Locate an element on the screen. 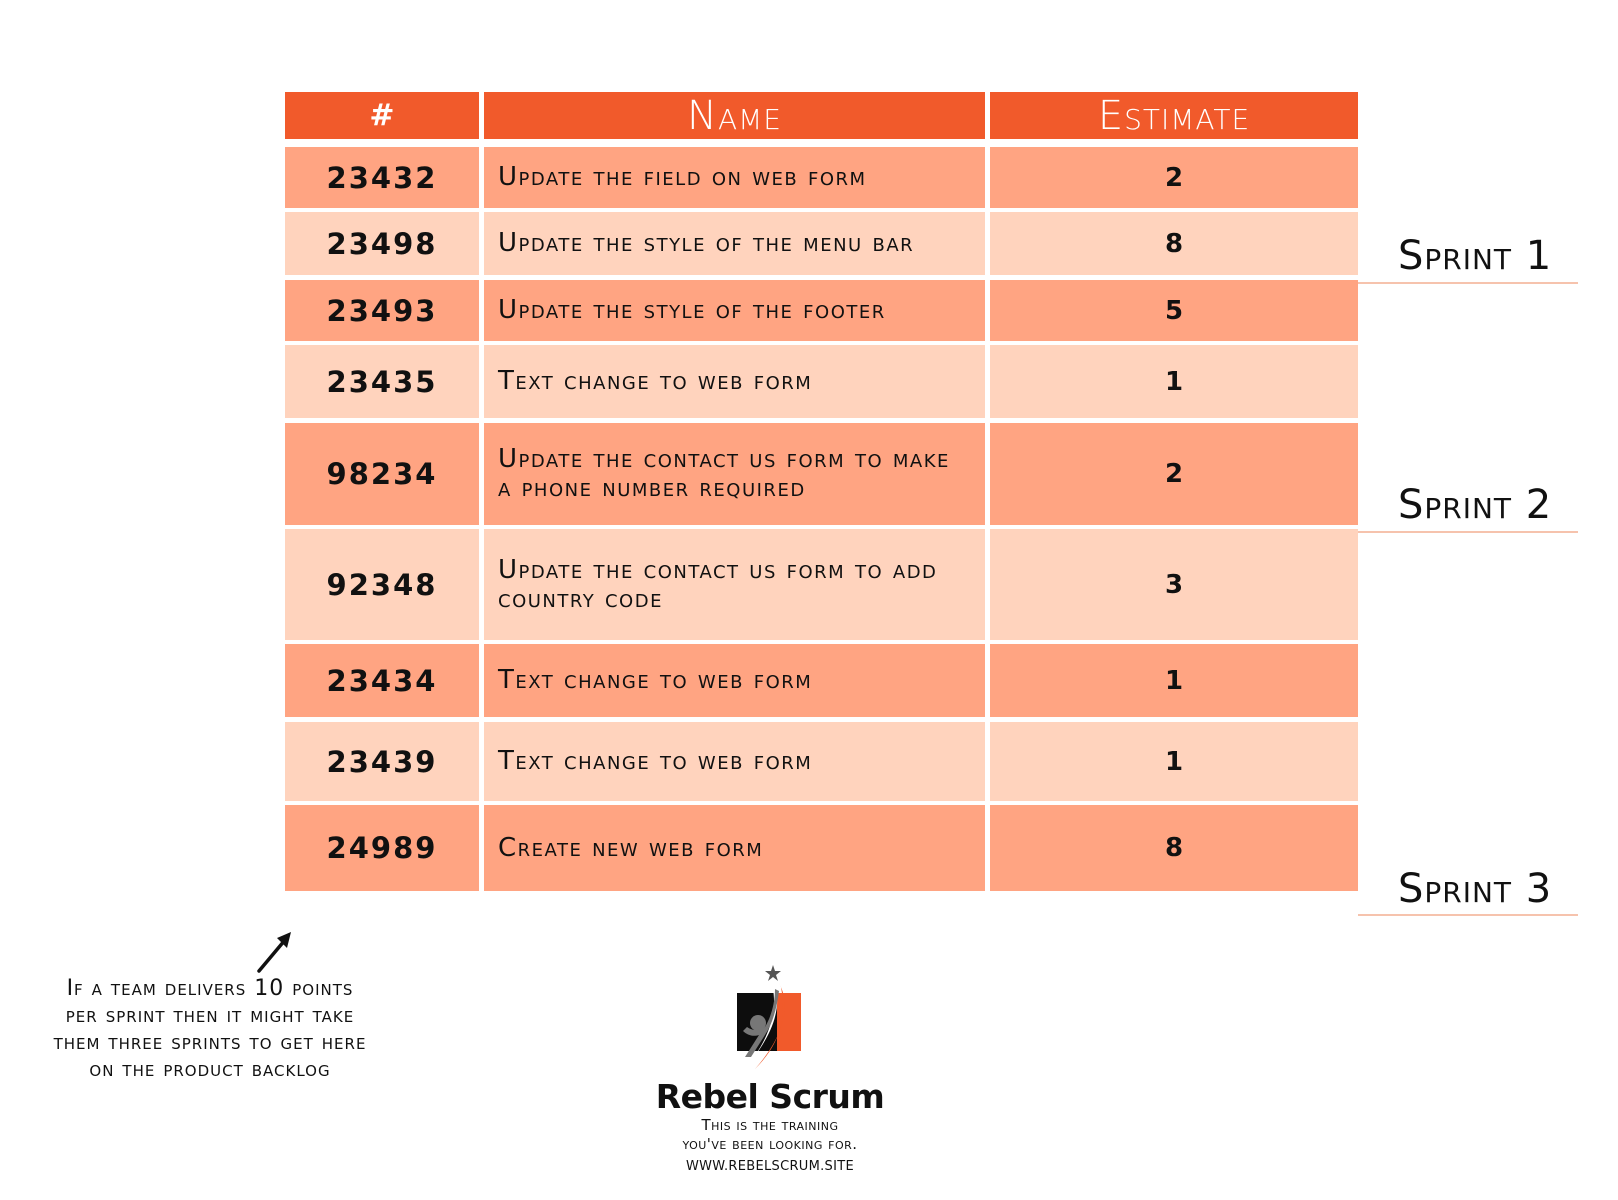  table-row: 23439 Text change to web form 1 is located at coordinates (821, 761).